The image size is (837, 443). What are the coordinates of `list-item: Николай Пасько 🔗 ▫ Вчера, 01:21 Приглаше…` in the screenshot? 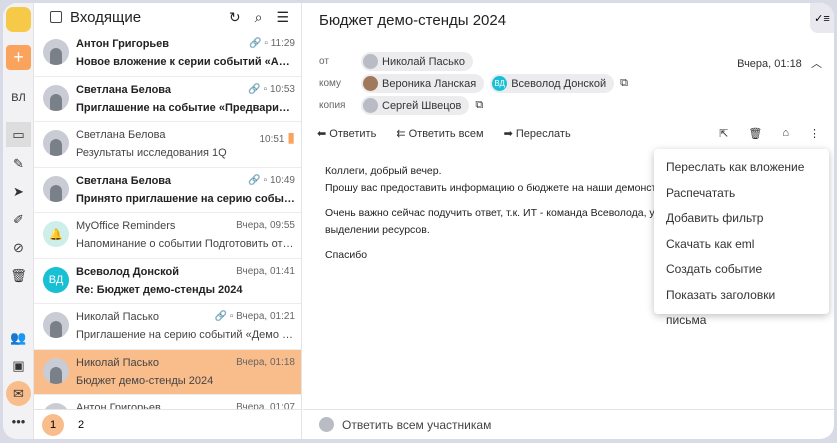 It's located at (167, 327).